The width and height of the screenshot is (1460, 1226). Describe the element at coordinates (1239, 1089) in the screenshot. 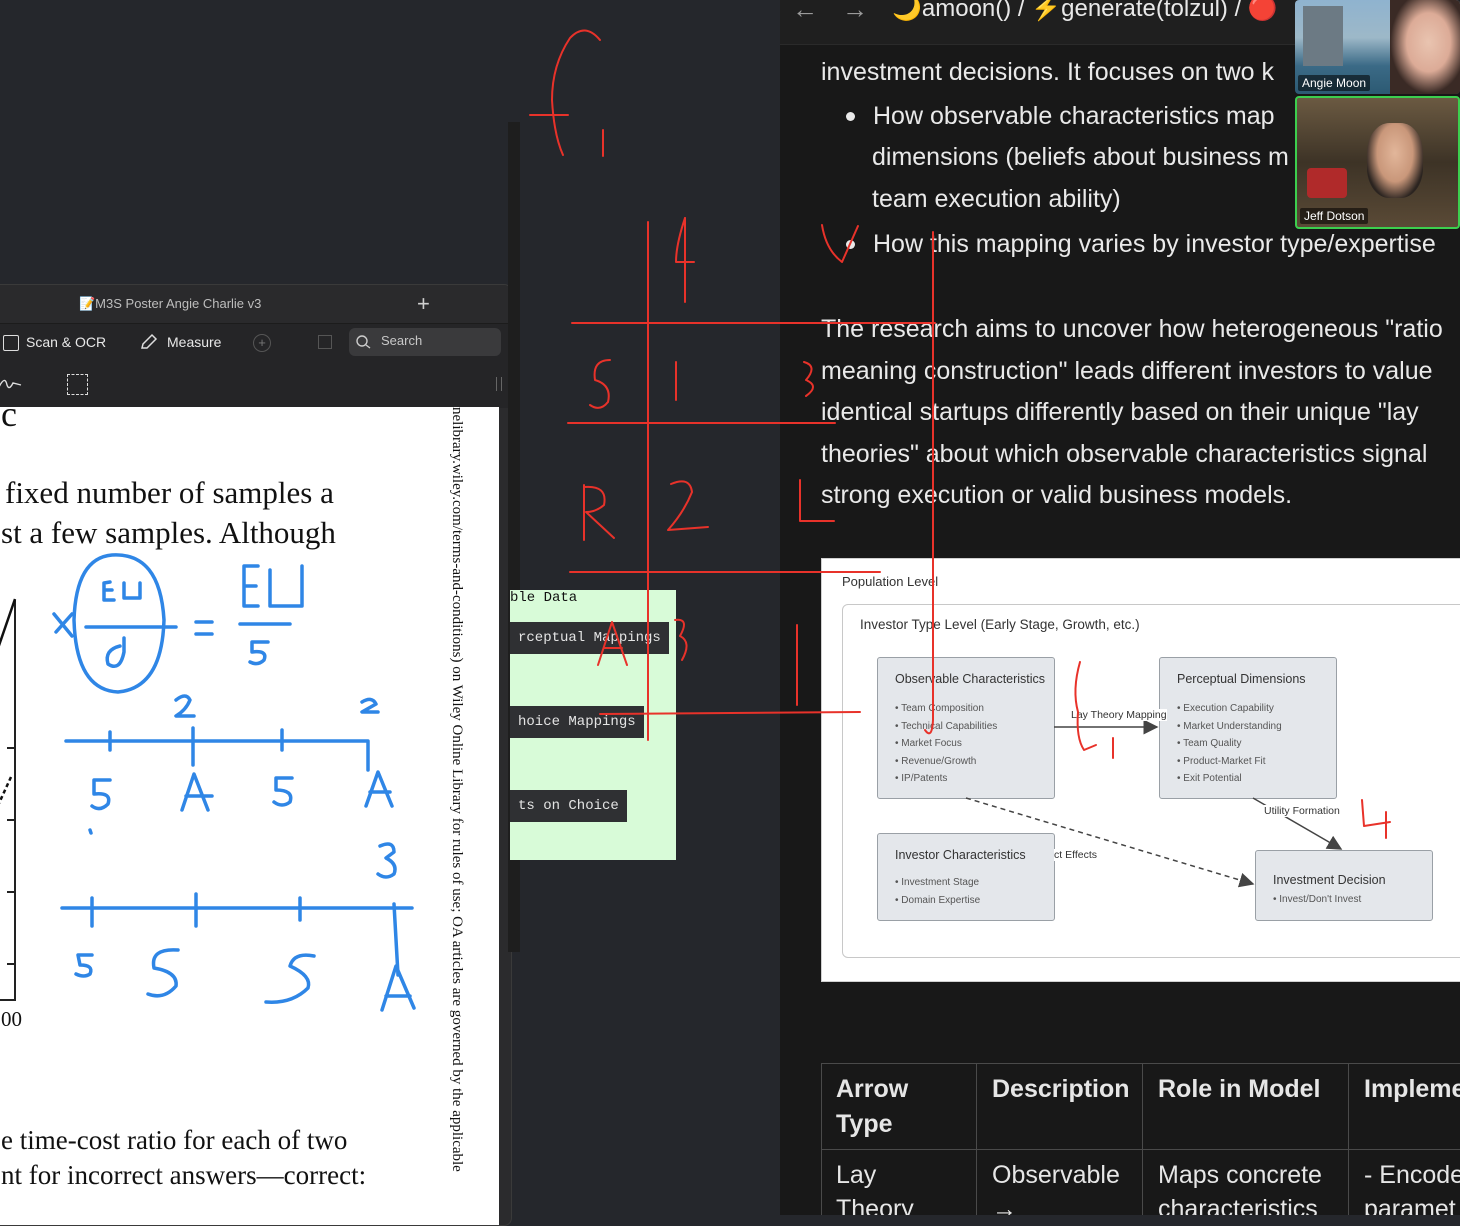

I see `table-header: Role in Model` at that location.